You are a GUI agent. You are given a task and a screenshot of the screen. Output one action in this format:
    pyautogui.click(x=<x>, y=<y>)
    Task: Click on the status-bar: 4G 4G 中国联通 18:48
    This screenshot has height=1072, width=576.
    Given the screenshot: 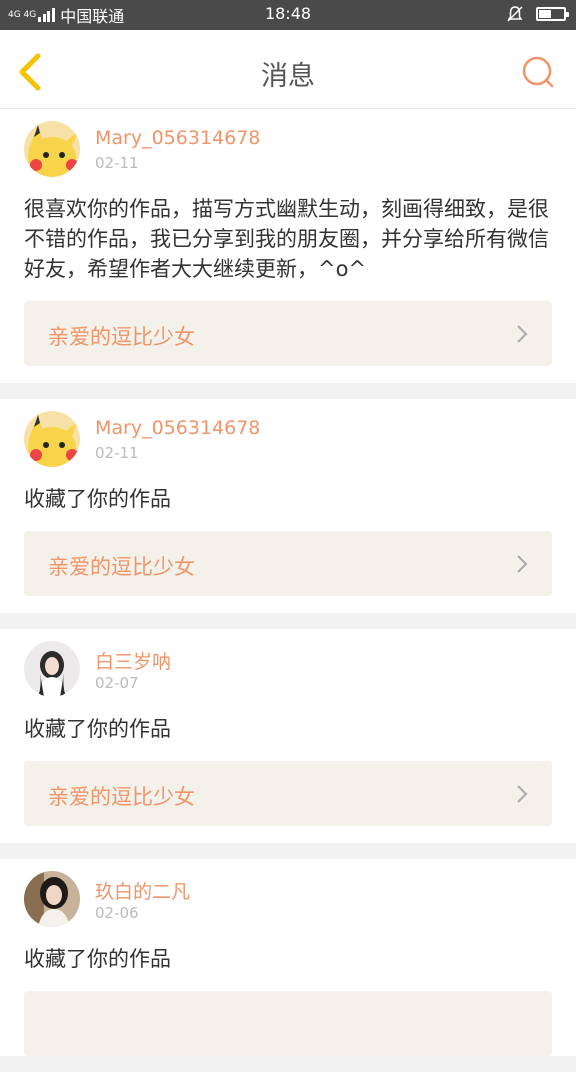 What is the action you would take?
    pyautogui.click(x=288, y=15)
    